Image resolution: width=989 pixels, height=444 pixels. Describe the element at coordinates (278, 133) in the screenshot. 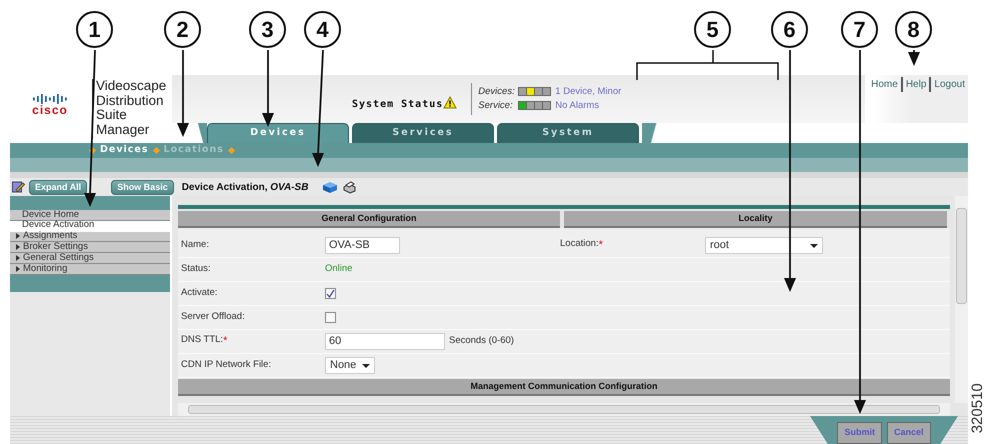

I see `tab: Devices` at that location.